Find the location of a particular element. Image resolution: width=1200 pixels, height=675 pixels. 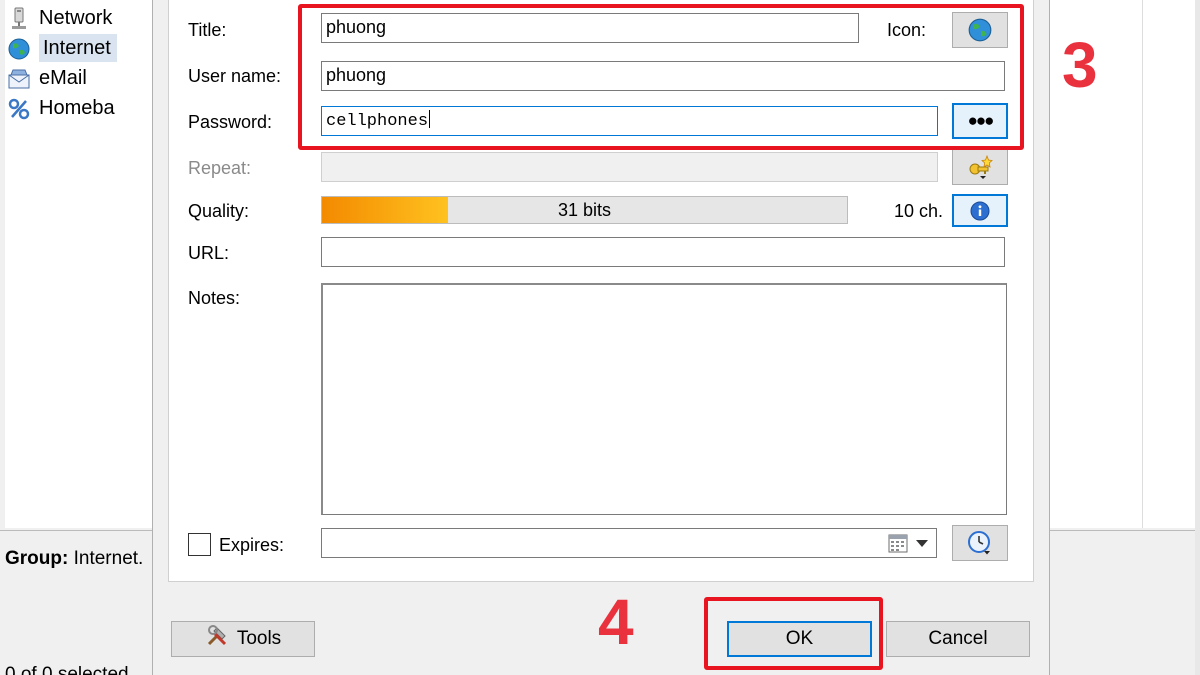

column-divider is located at coordinates (1142, 264).